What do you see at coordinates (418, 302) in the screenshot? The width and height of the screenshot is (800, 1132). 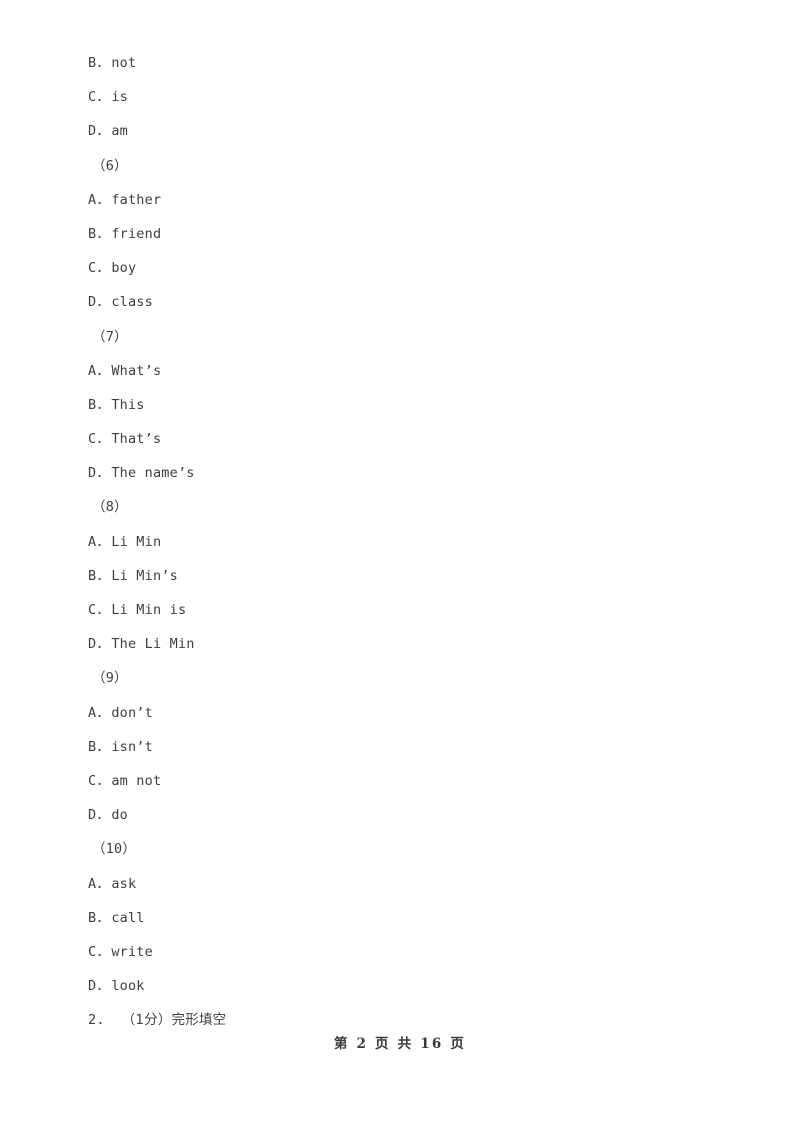 I see `answer-option: D．class` at bounding box center [418, 302].